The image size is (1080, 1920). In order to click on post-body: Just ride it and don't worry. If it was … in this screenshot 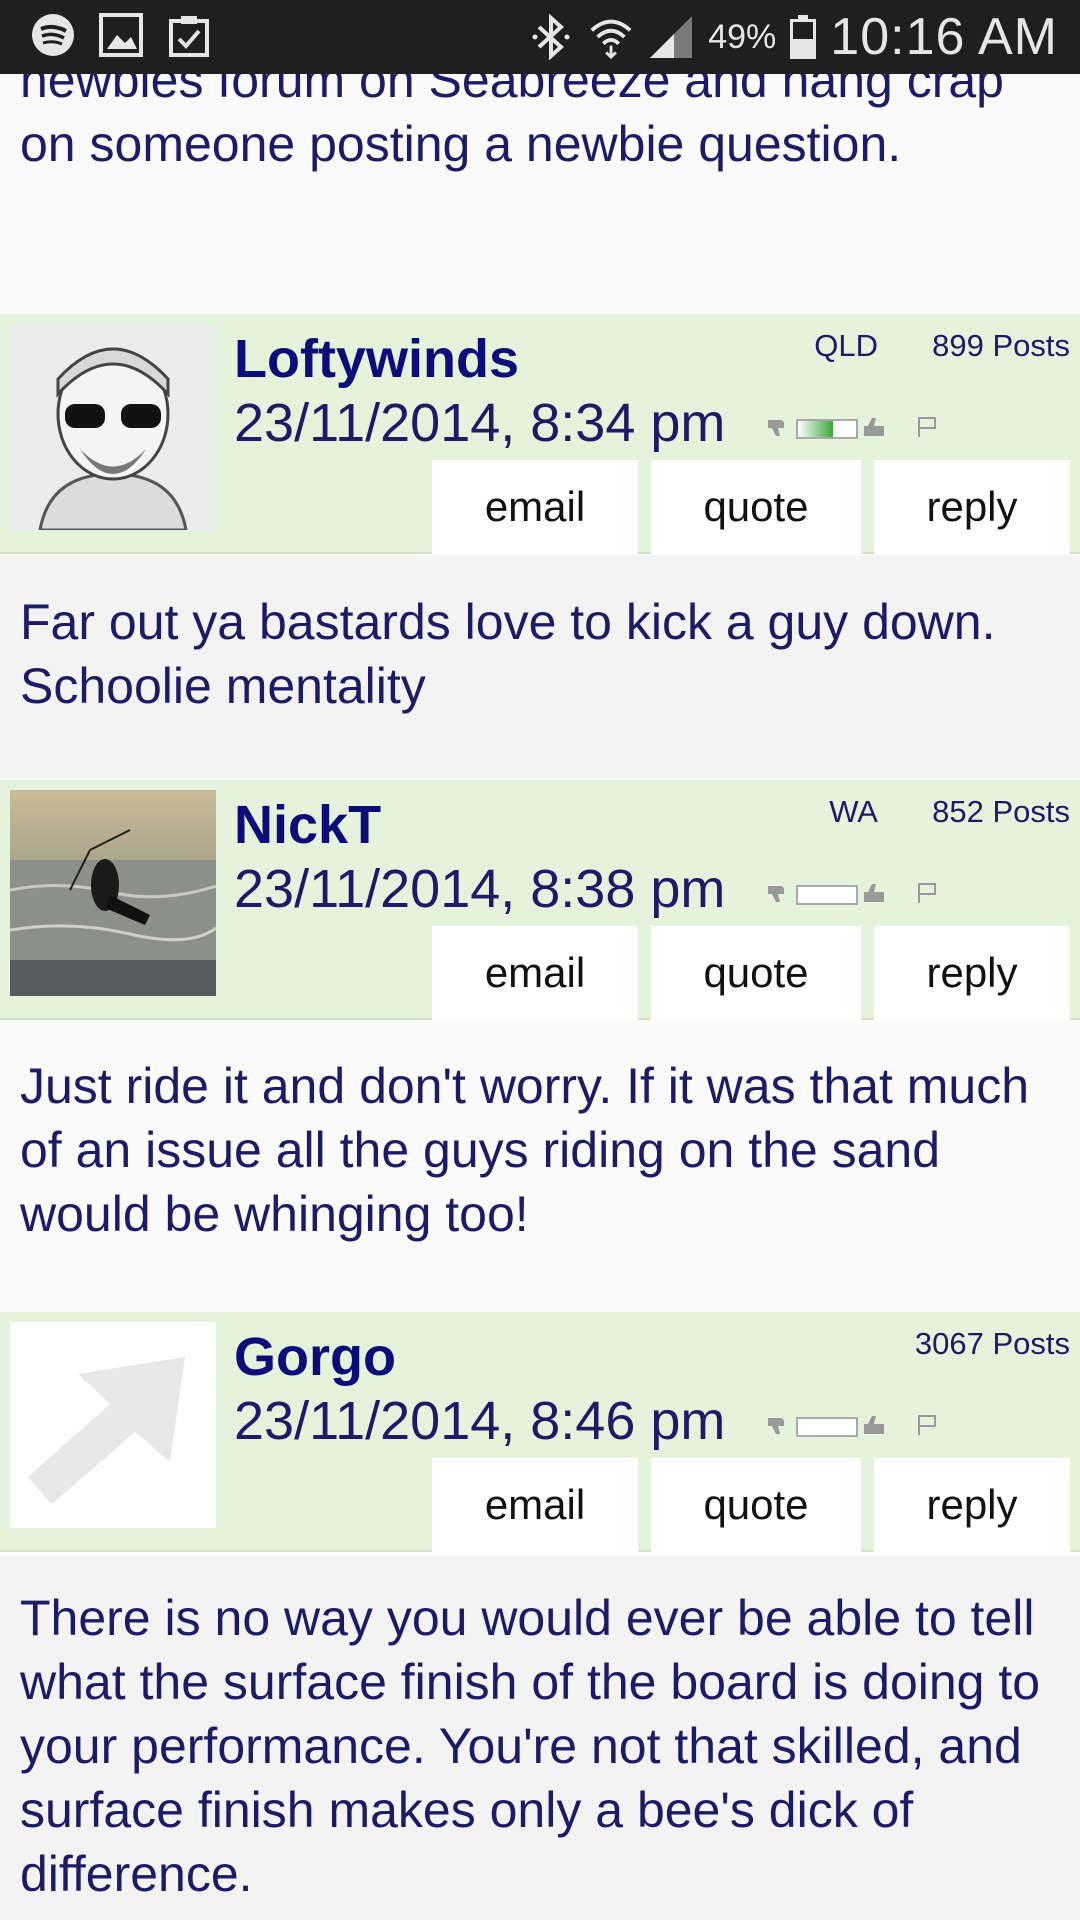, I will do `click(525, 1150)`.